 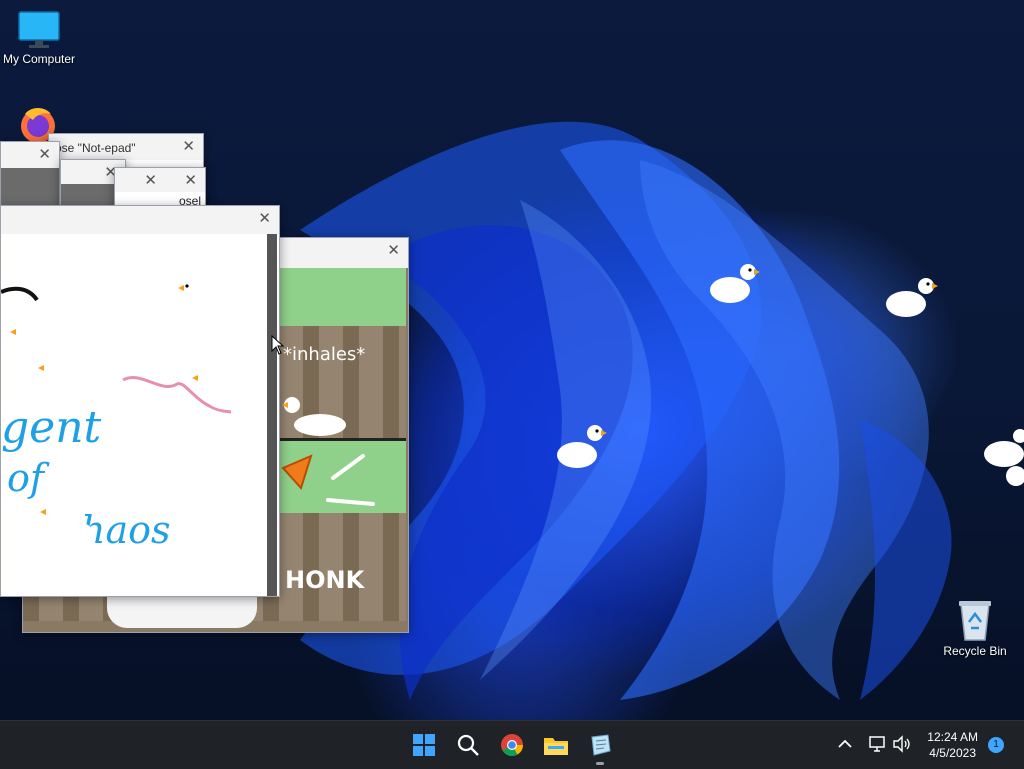 I want to click on drawing-scrollbar, so click(x=272, y=415).